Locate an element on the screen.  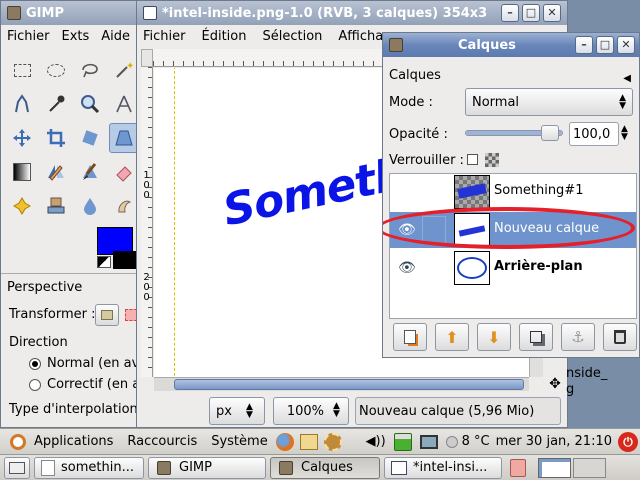
volume-icon: ◀)) is located at coordinates (376, 441).